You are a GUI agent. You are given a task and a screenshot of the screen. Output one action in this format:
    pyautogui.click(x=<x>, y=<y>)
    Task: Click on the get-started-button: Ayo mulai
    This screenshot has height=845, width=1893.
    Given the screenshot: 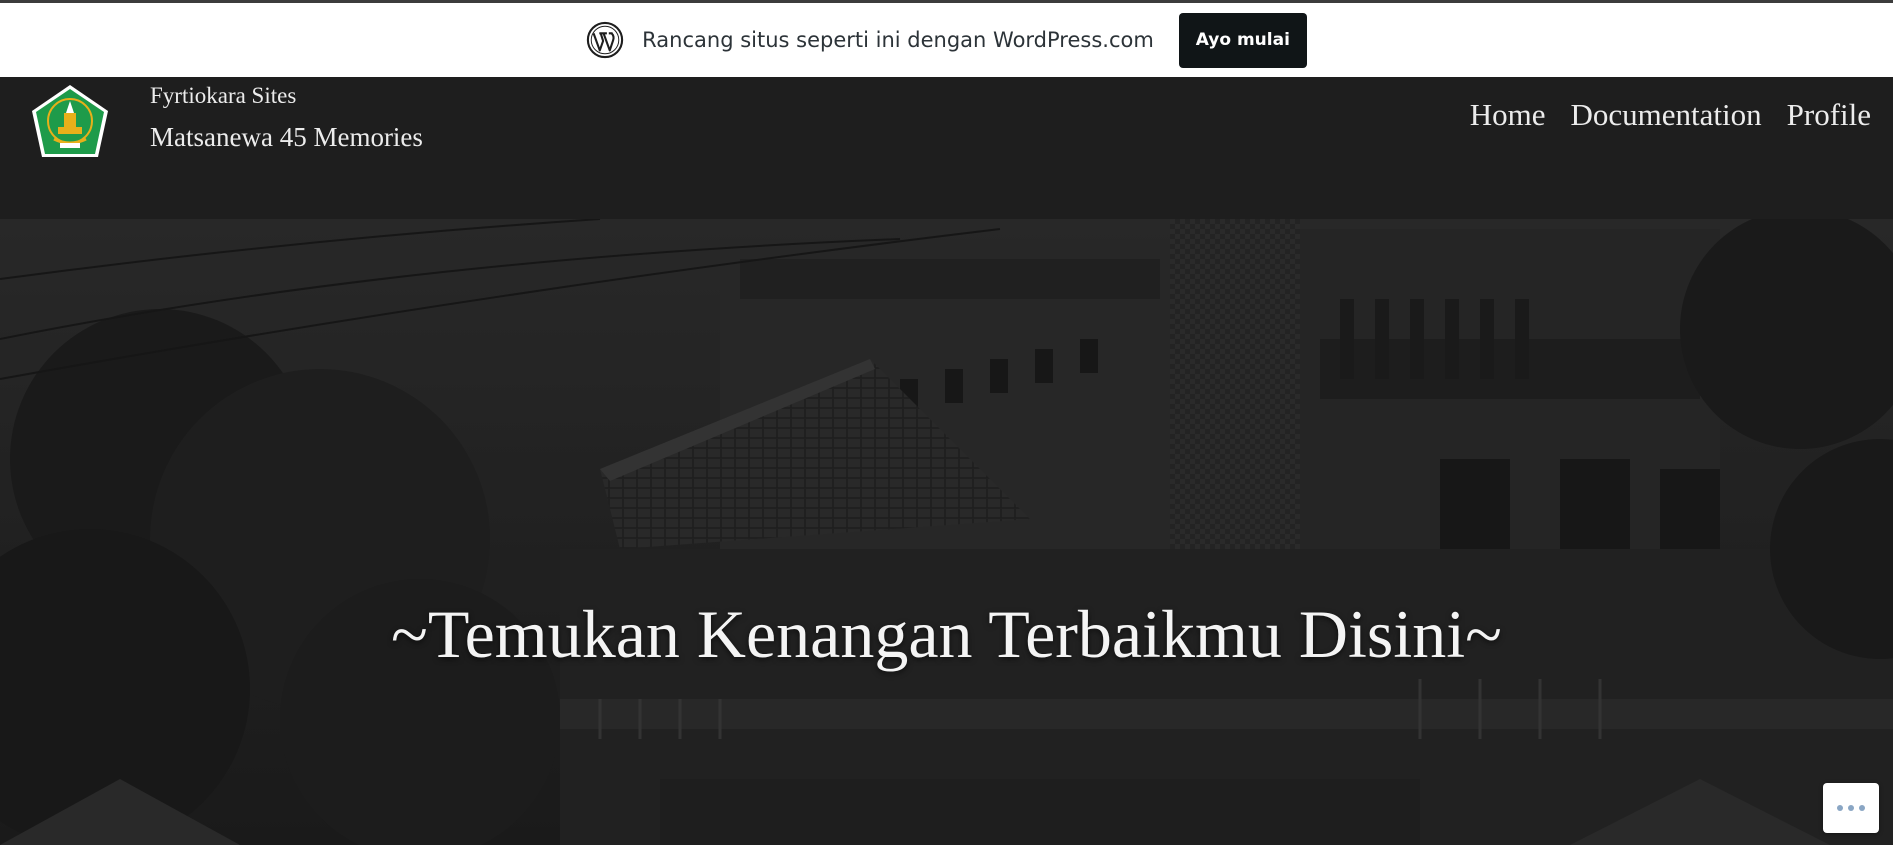 What is the action you would take?
    pyautogui.click(x=1242, y=40)
    